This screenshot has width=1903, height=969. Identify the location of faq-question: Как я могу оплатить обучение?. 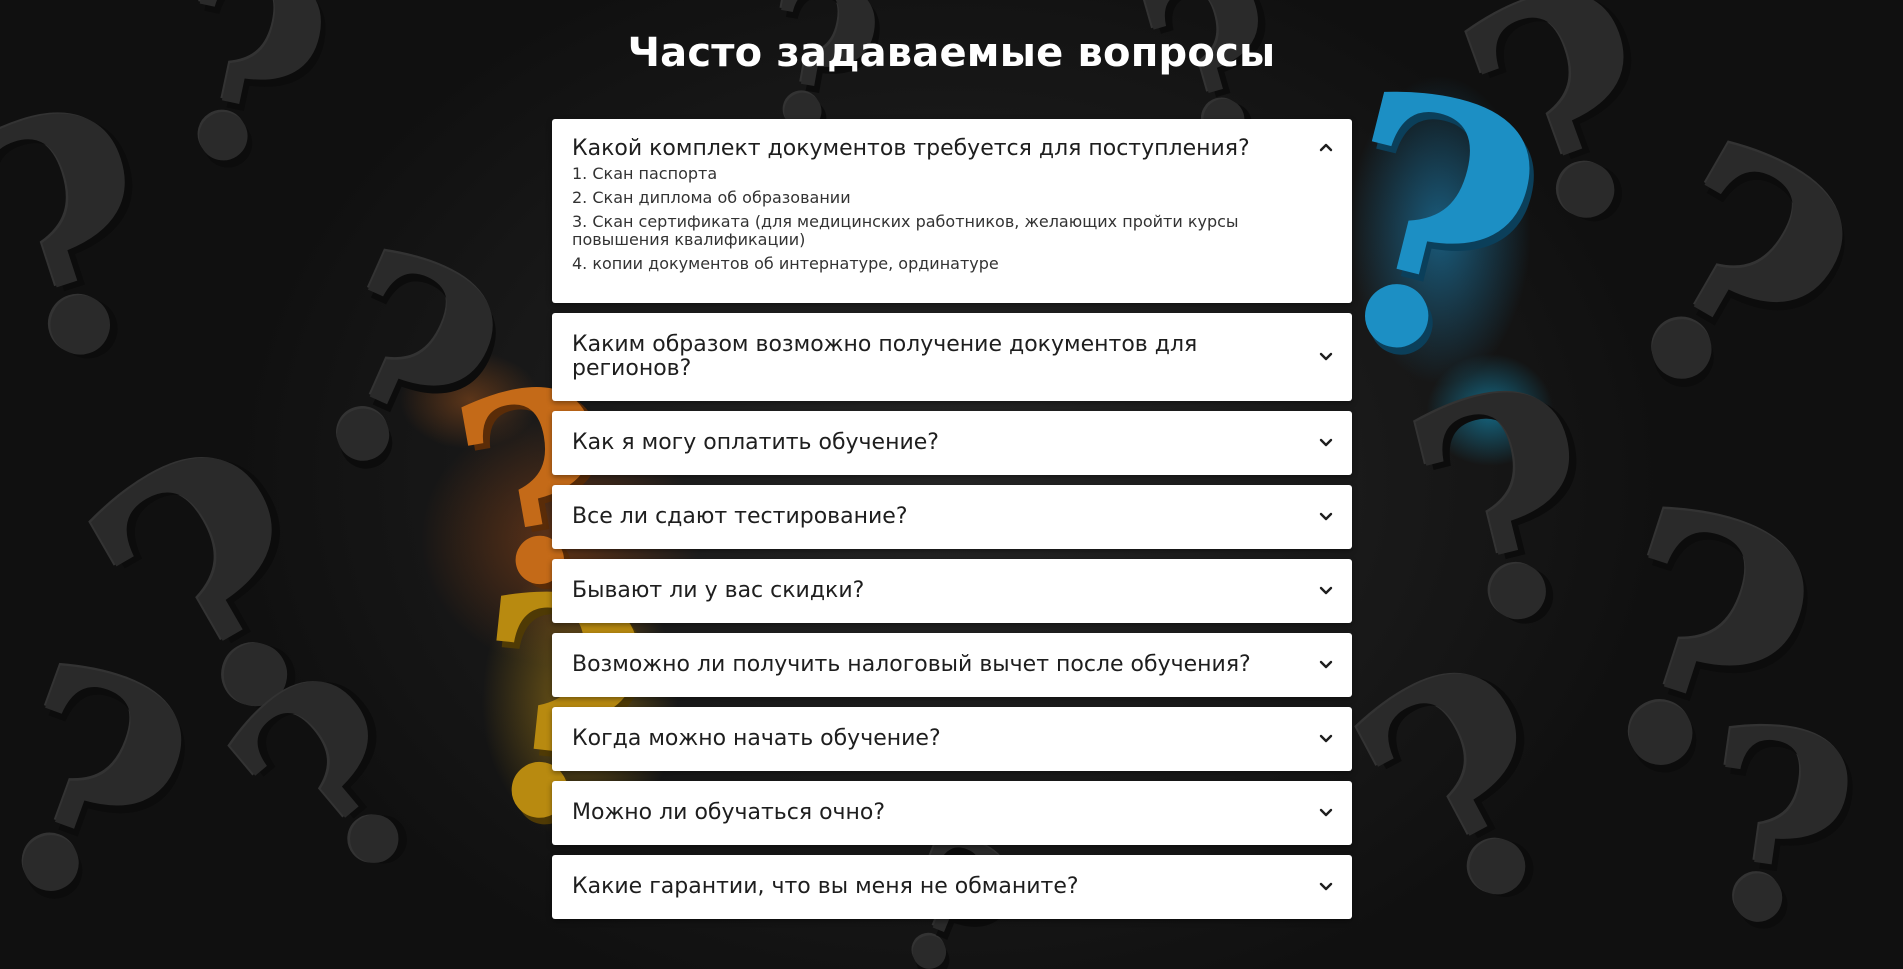
(755, 442).